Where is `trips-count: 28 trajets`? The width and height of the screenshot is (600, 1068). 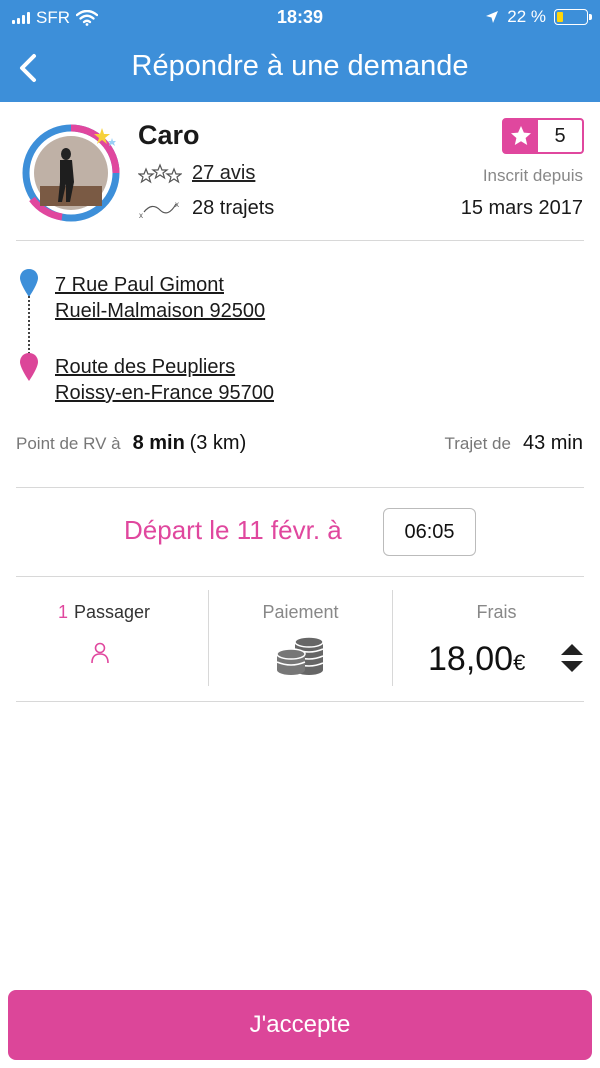
trips-count: 28 trajets is located at coordinates (233, 208).